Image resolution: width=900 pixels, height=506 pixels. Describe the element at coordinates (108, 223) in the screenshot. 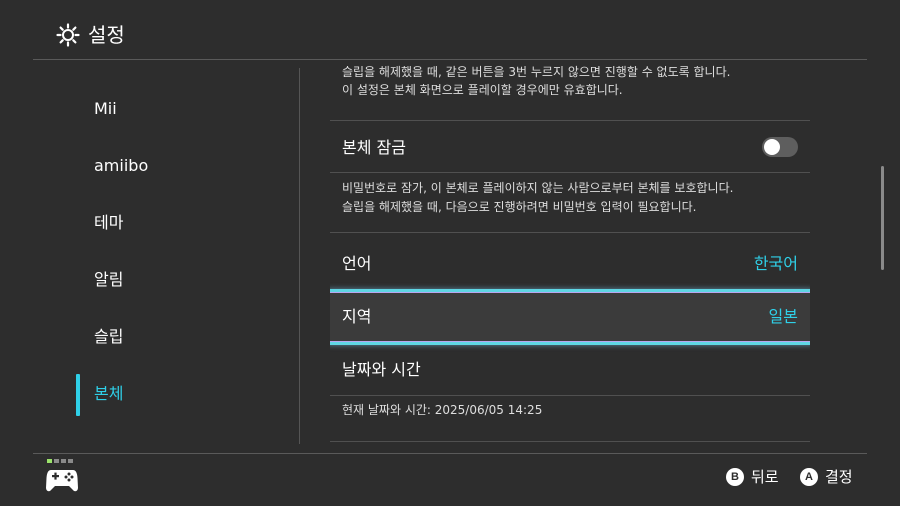

I see `sidebar-item-theme: 테마` at that location.